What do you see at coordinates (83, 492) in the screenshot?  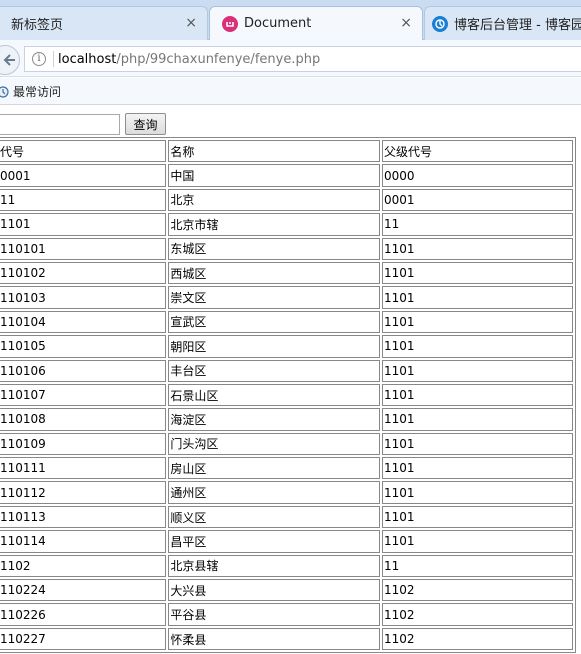 I see `table-cell: 110112` at bounding box center [83, 492].